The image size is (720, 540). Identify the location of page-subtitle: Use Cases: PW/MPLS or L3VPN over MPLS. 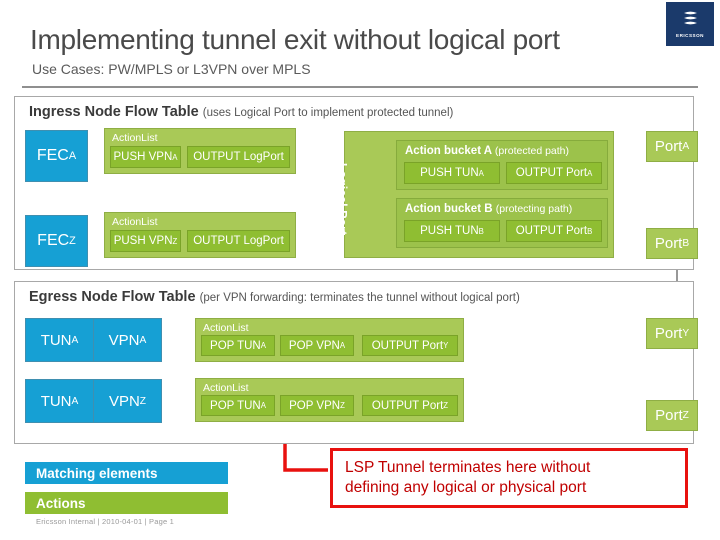
(171, 69).